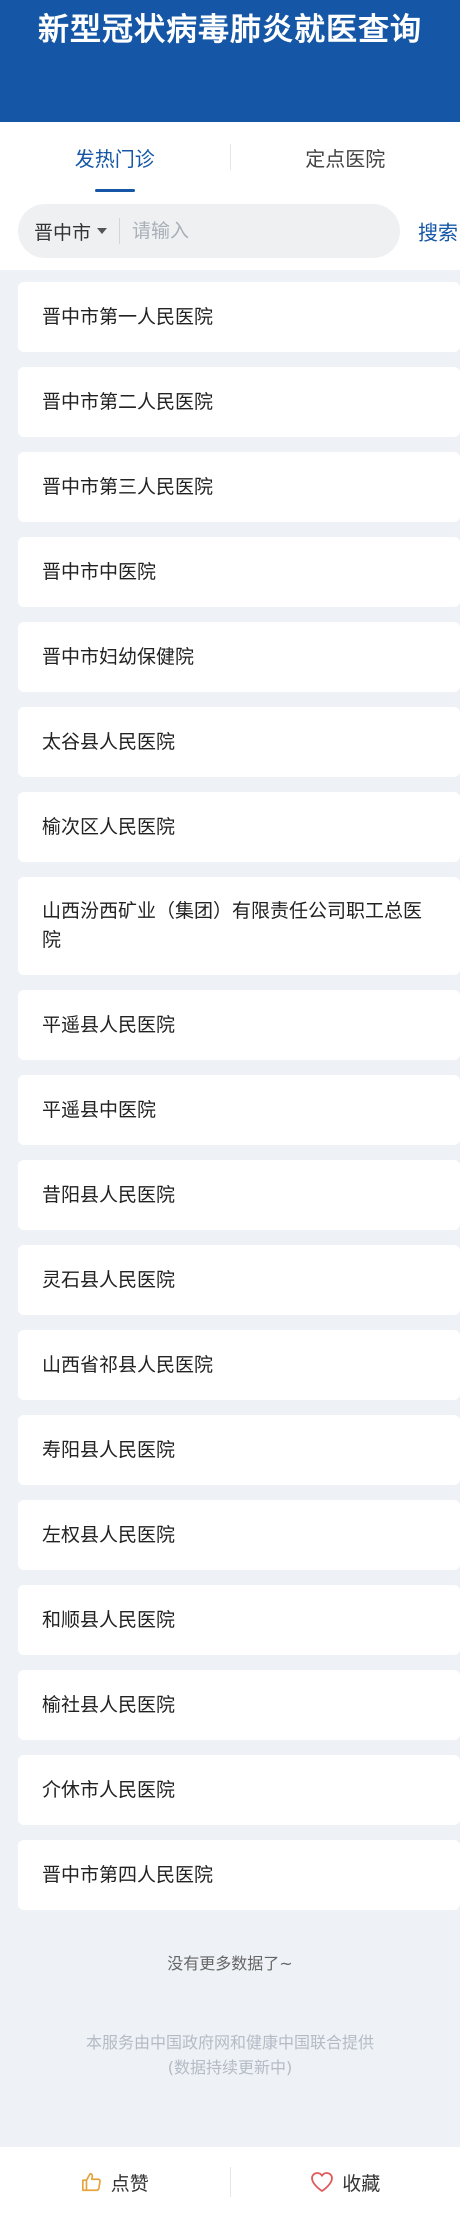 This screenshot has width=460, height=2217. Describe the element at coordinates (239, 1110) in the screenshot. I see `hospital-list-item: 平遥县中医院` at that location.